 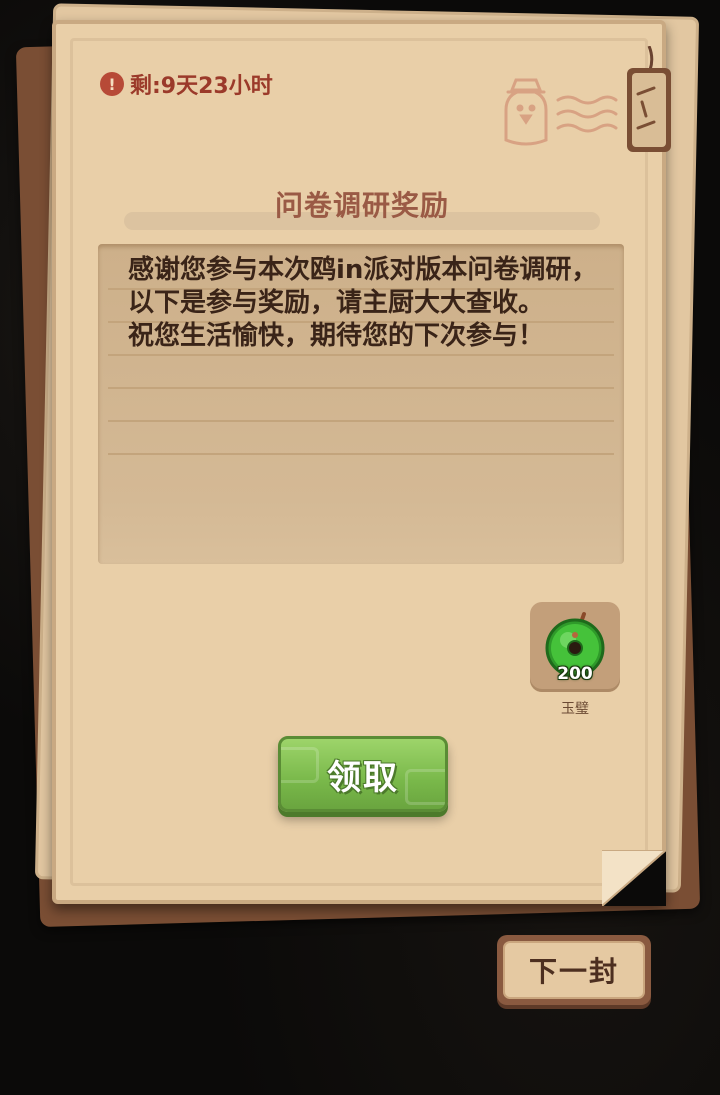 I want to click on next-letter-button: 下一封, so click(x=574, y=970).